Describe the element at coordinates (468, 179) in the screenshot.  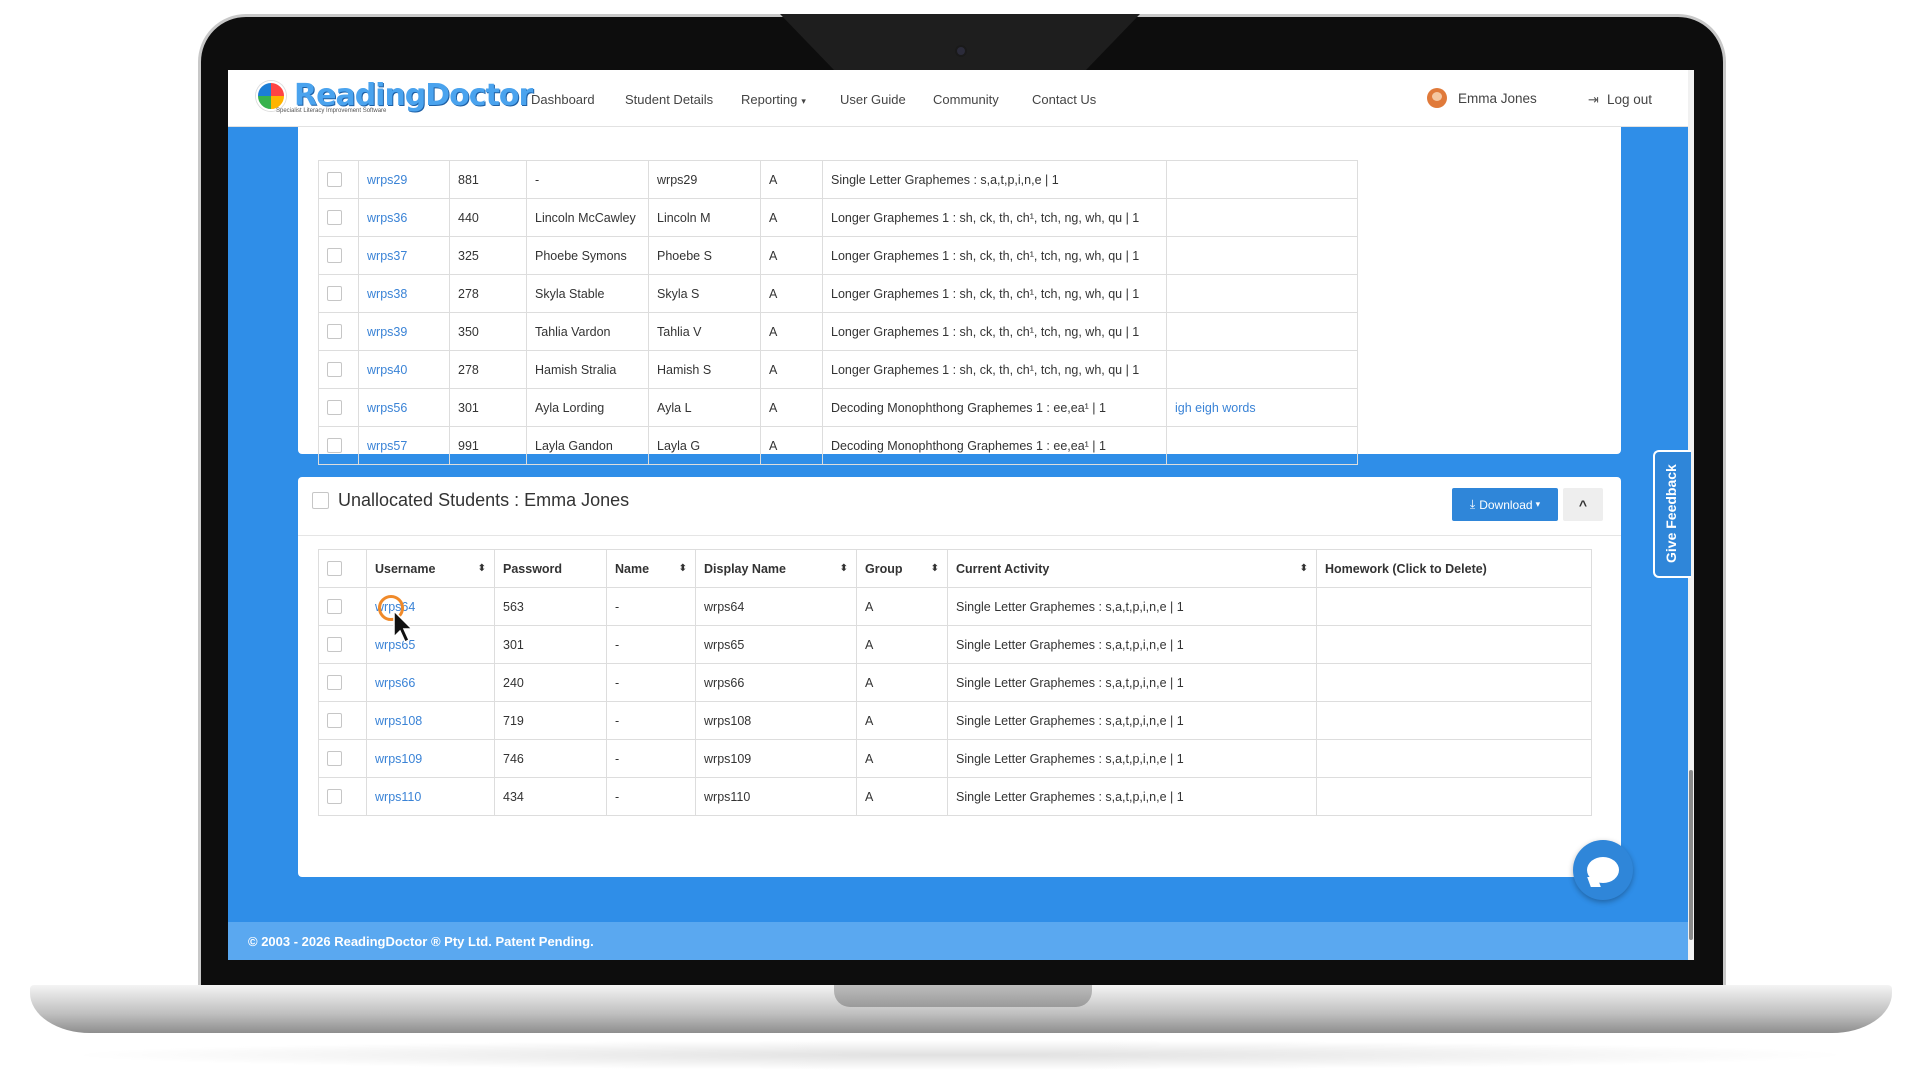
I see `cell-password-text: 881` at that location.